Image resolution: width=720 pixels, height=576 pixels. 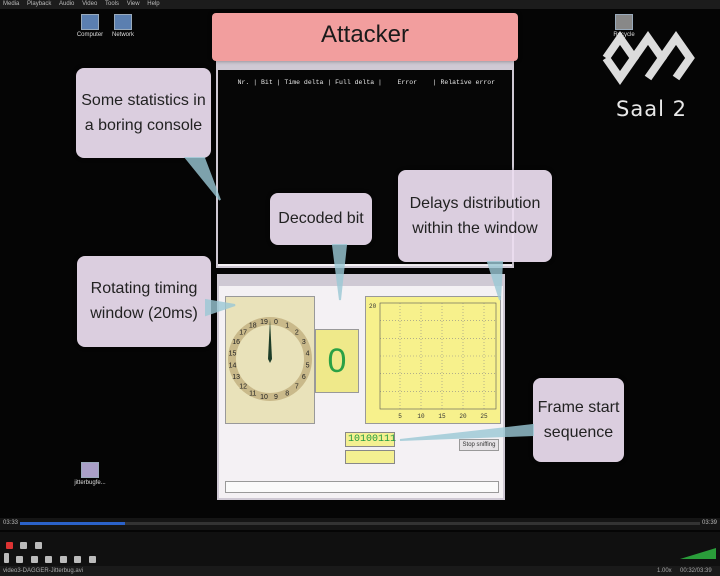 What do you see at coordinates (20, 559) in the screenshot?
I see `previous-icon` at bounding box center [20, 559].